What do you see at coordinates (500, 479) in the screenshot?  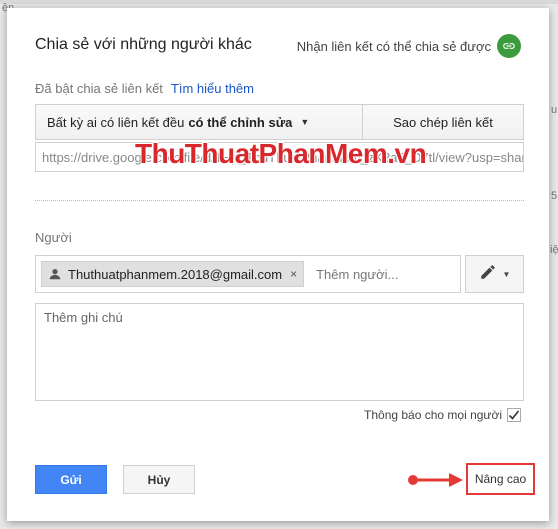 I see `advanced-button: Nâng cao` at bounding box center [500, 479].